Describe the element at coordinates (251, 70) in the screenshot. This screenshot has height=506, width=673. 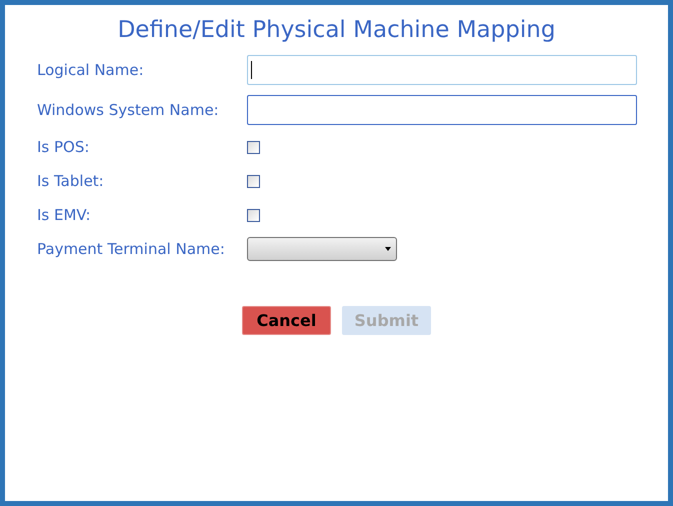
I see `text-caret` at that location.